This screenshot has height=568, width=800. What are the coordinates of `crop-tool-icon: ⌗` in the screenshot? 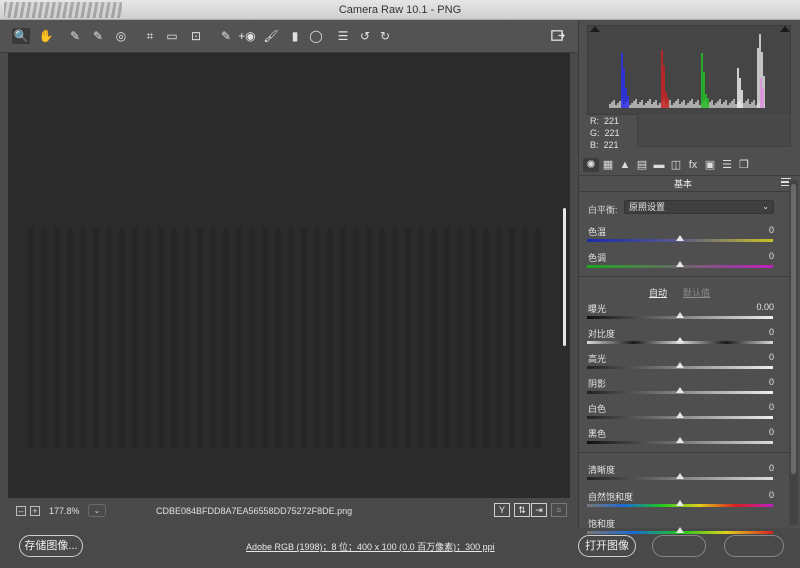 It's located at (150, 36).